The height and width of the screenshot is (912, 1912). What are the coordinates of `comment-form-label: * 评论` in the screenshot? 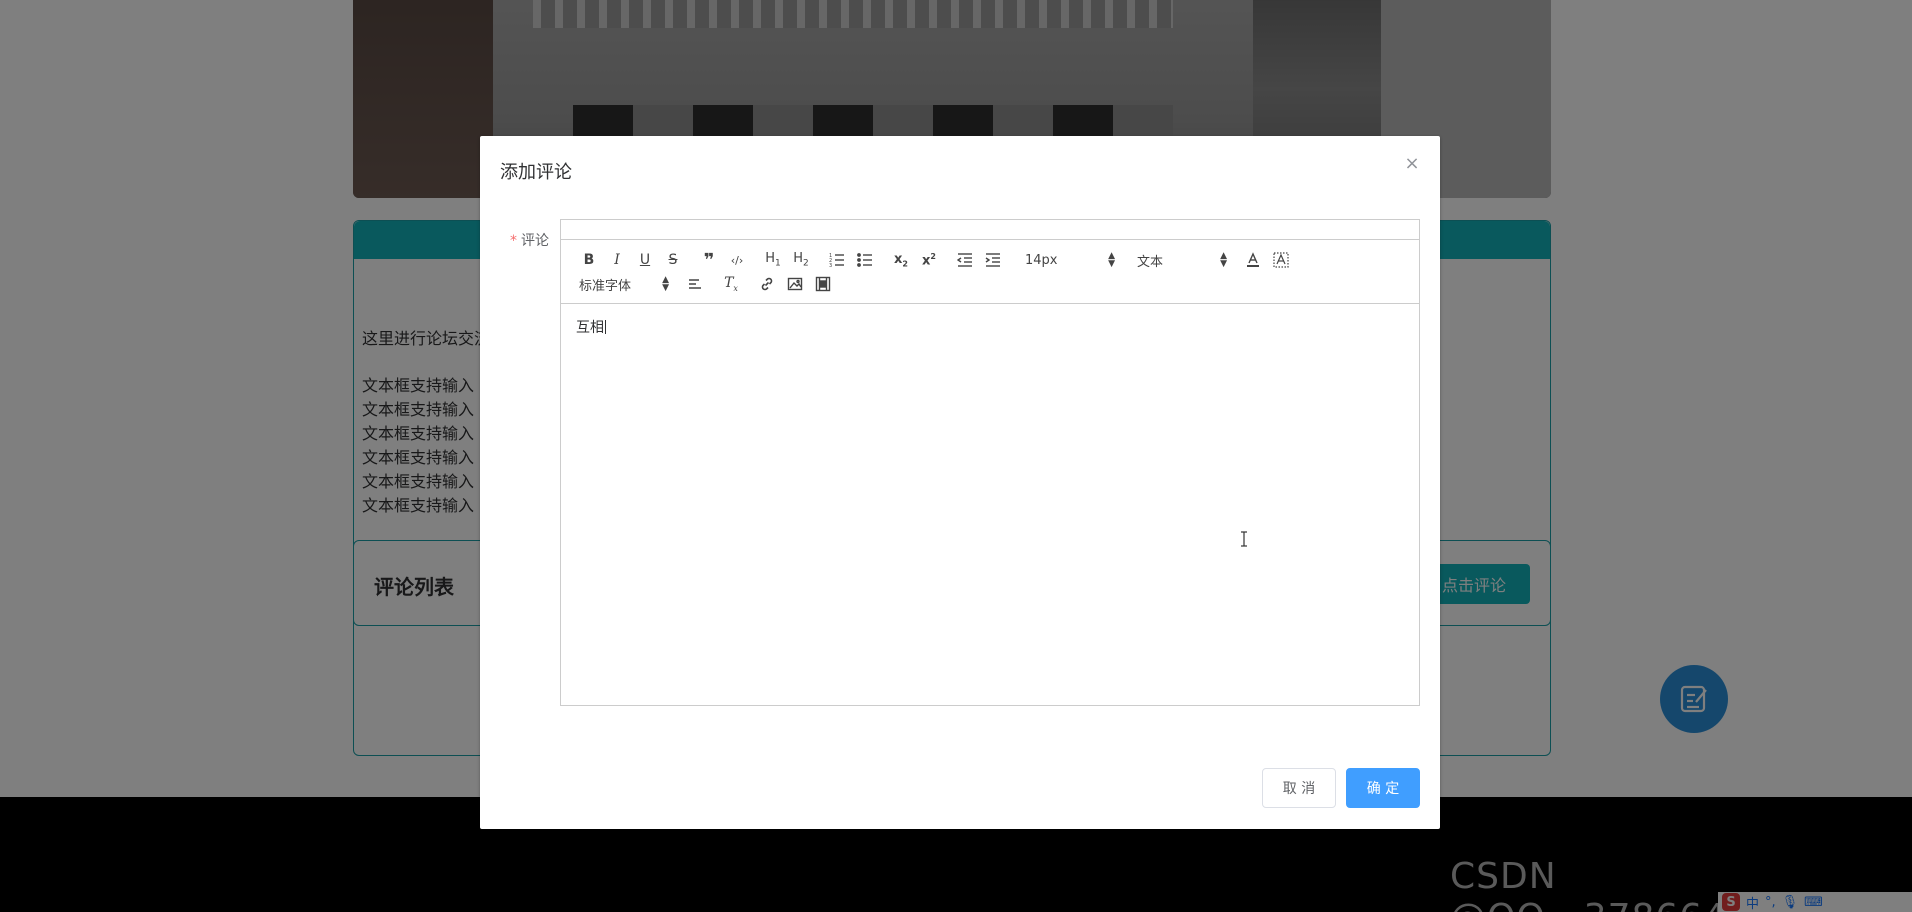 It's located at (529, 240).